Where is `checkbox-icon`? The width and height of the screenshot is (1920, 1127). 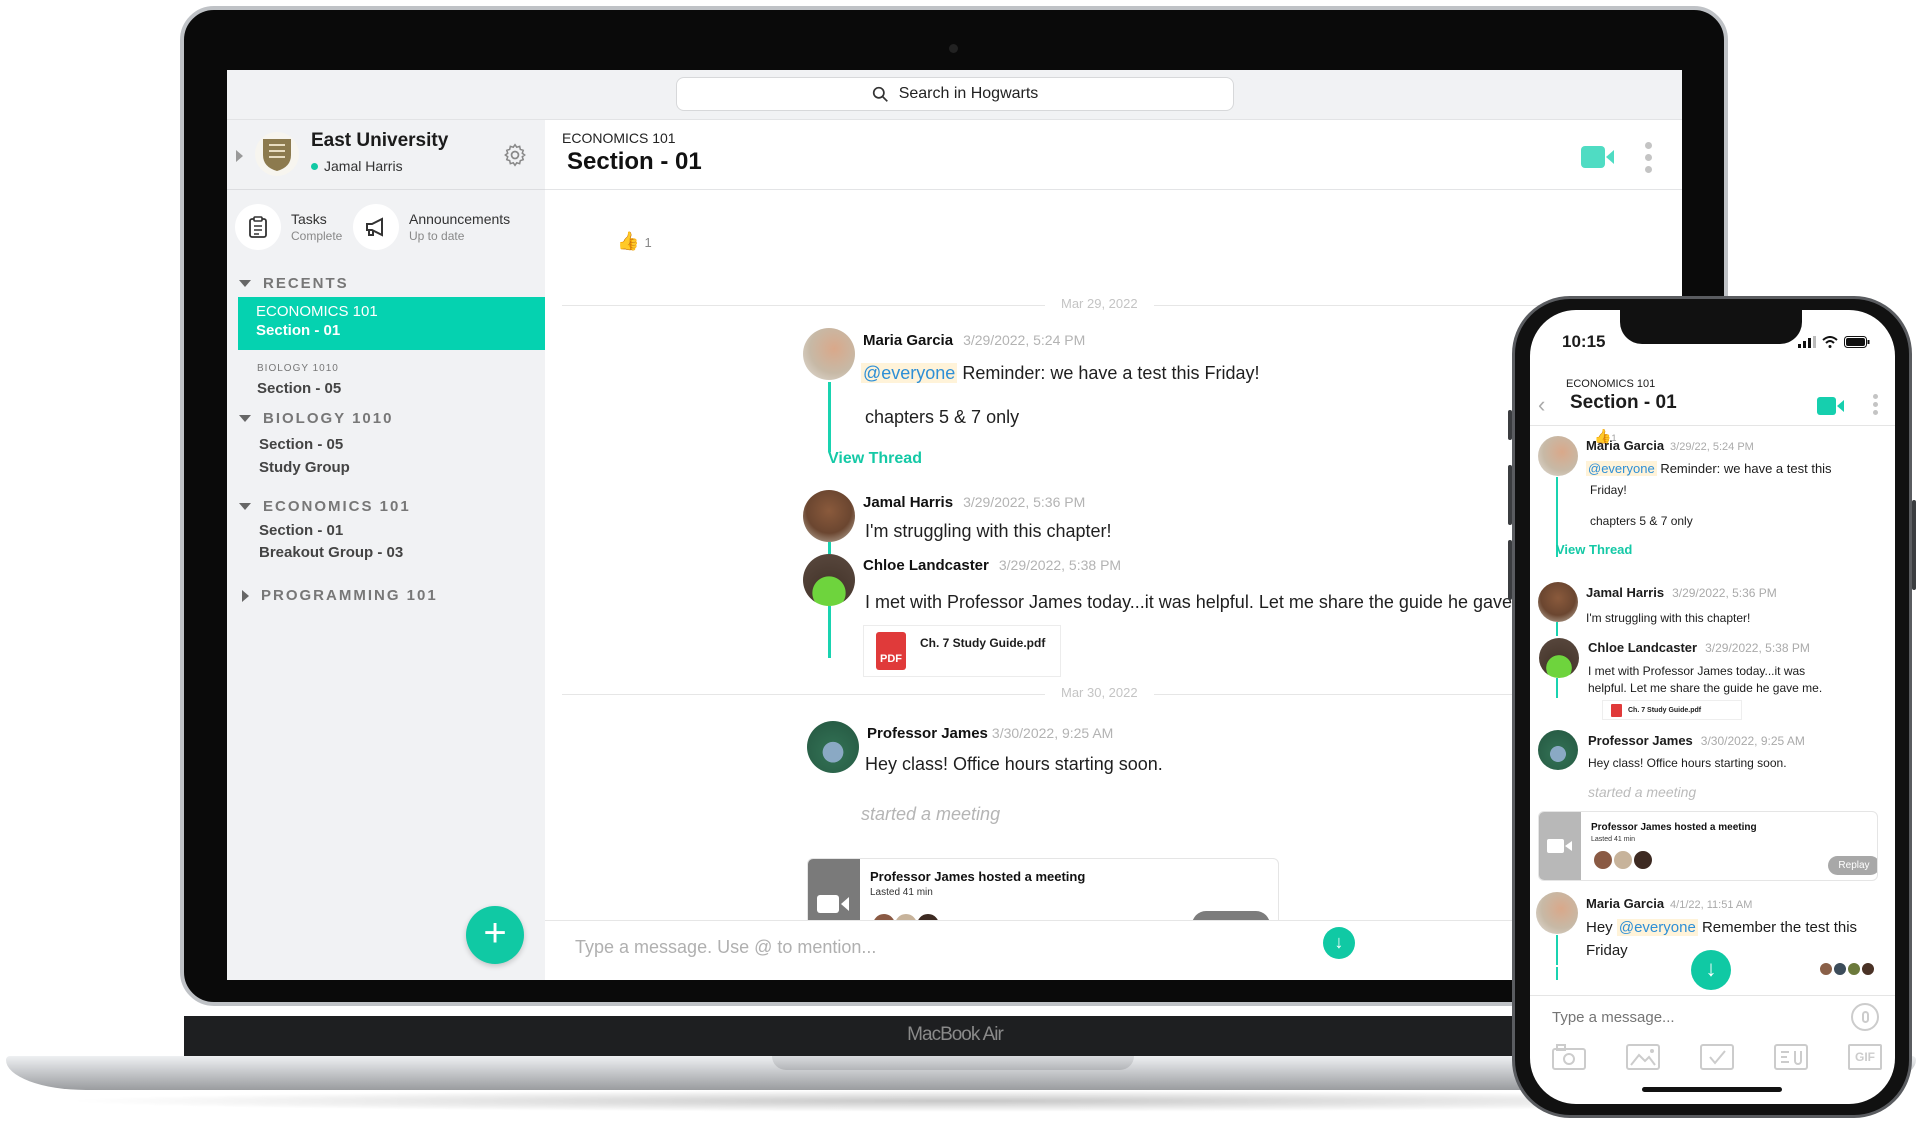
checkbox-icon is located at coordinates (1717, 1057).